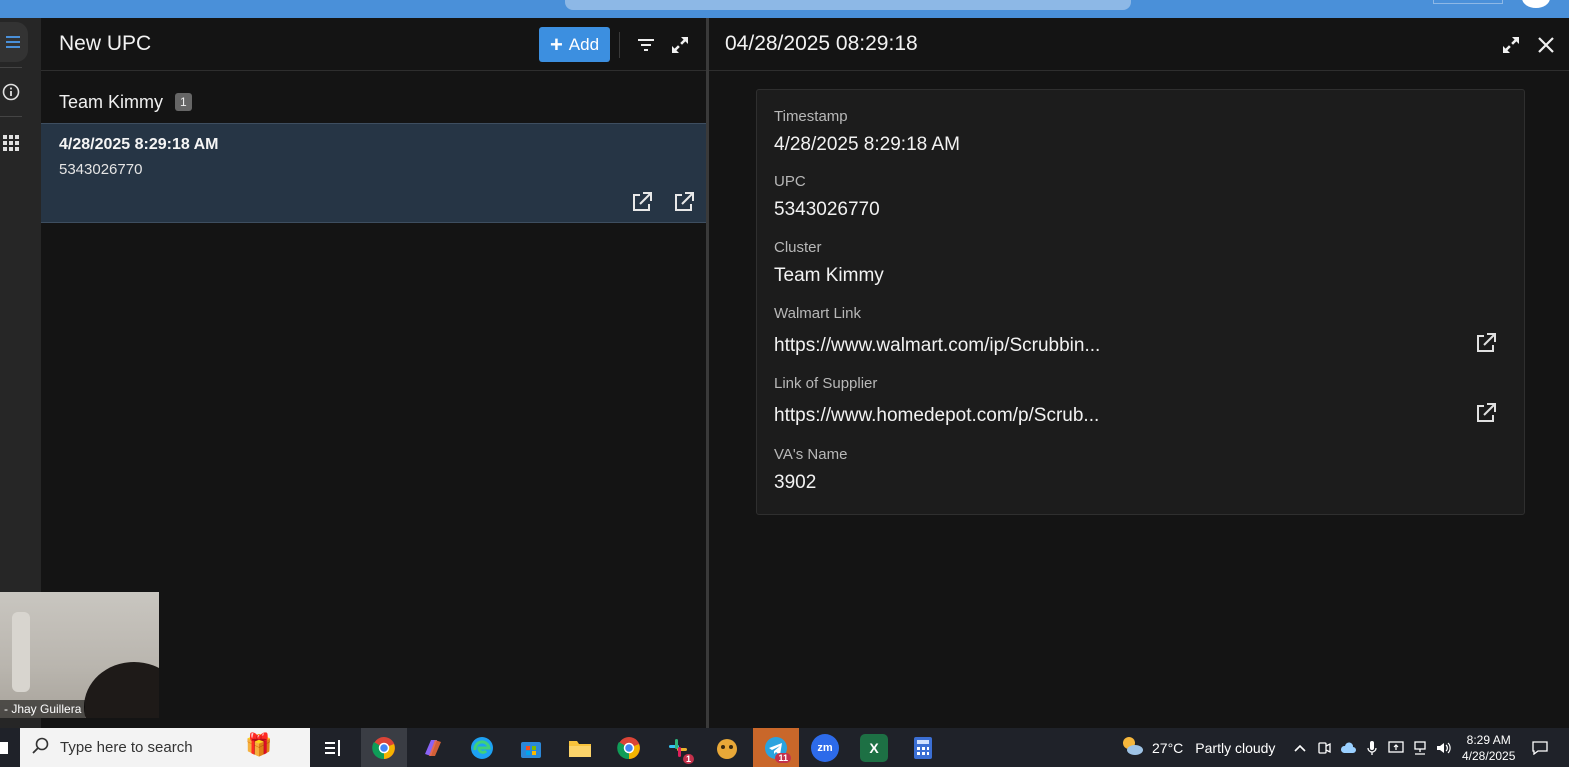  What do you see at coordinates (21, 652) in the screenshot?
I see `video-background-object` at bounding box center [21, 652].